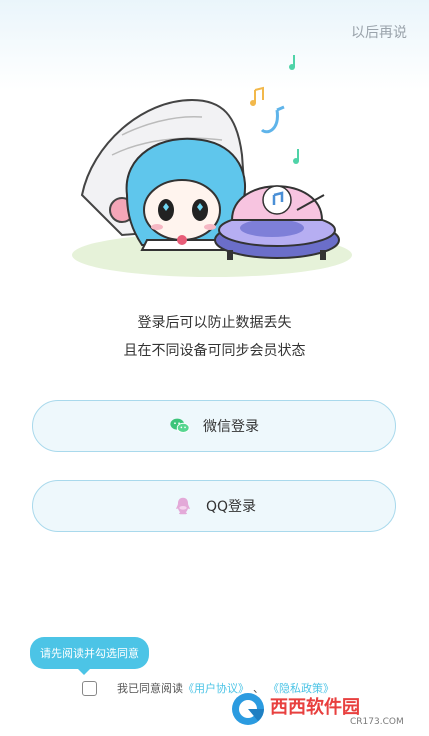 The height and width of the screenshot is (736, 429). I want to click on login-description-line-2: 且在不同设备可同步会员状态, so click(214, 351).